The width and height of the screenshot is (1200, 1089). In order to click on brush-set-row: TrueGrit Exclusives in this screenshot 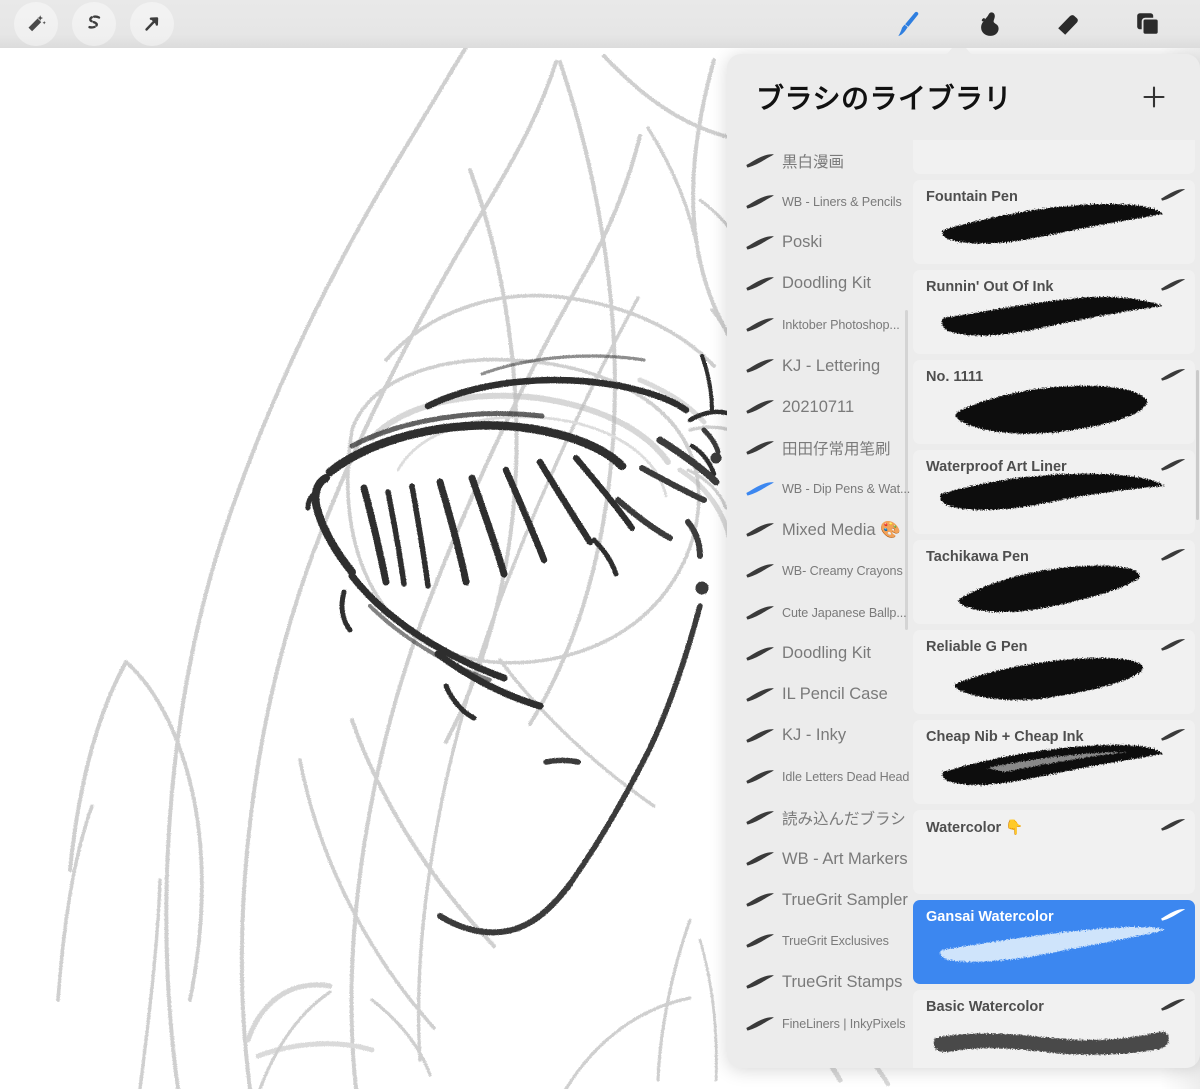, I will do `click(818, 941)`.